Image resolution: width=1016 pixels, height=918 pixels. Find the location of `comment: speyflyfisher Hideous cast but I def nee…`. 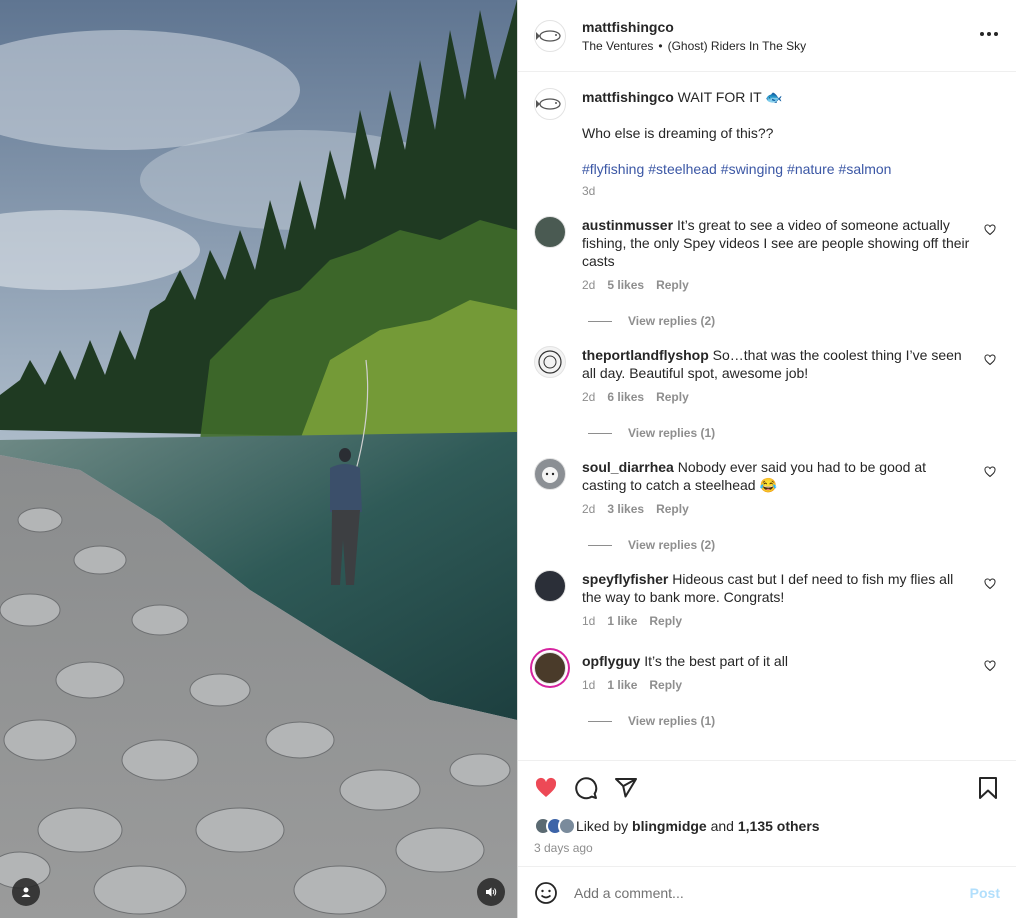

comment: speyflyfisher Hideous cast but I def nee… is located at coordinates (767, 599).